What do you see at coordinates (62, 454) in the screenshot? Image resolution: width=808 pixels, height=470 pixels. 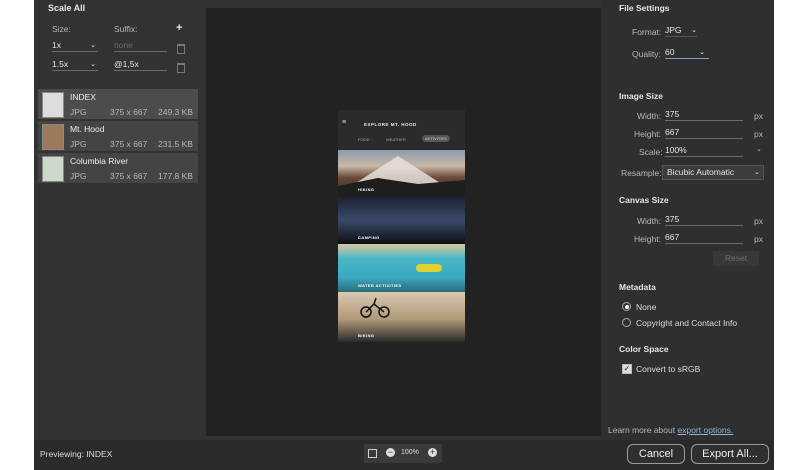 I see `previewing-label: Previewing:` at bounding box center [62, 454].